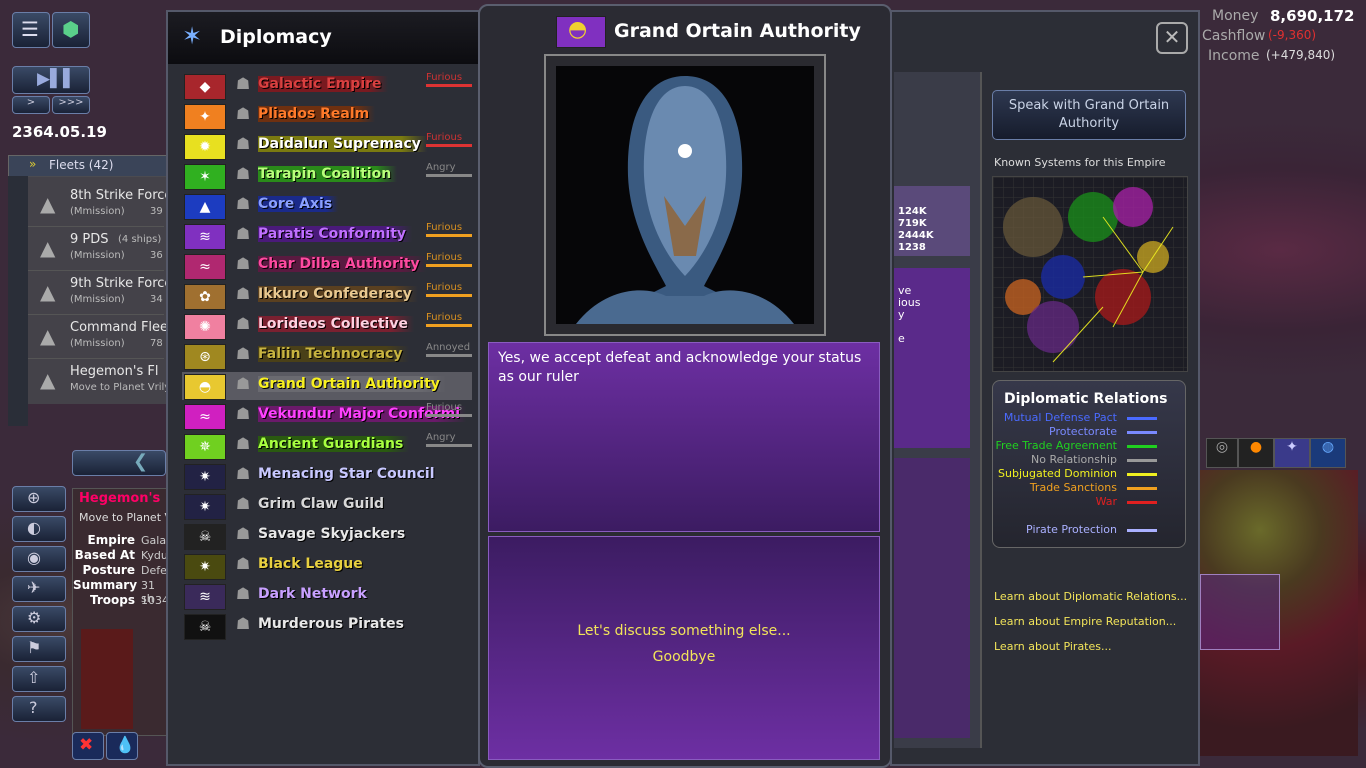  I want to click on help-button: ⬢, so click(71, 30).